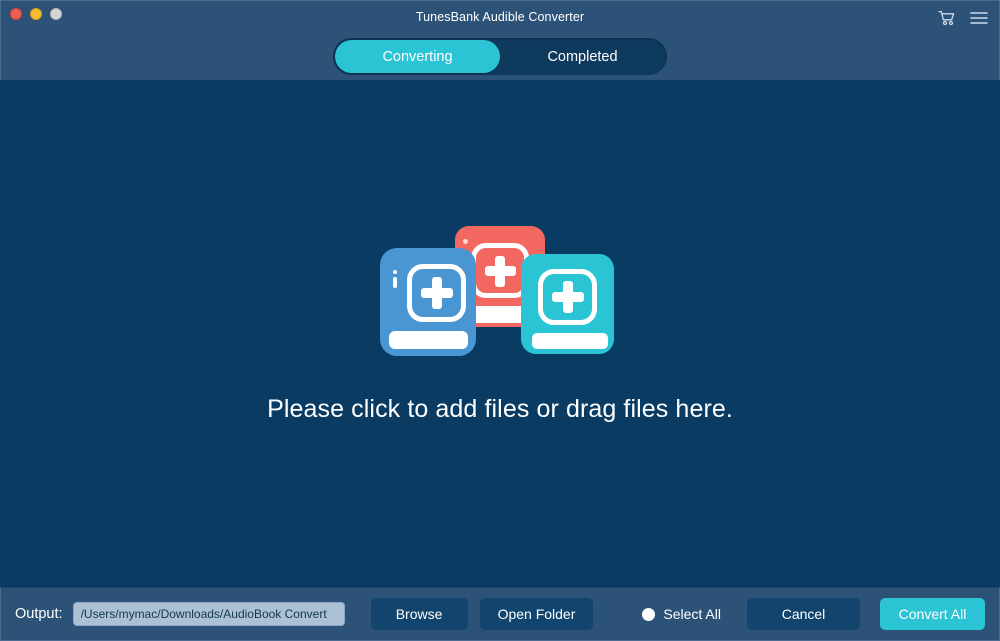  I want to click on open-folder-button: Open Folder, so click(536, 614).